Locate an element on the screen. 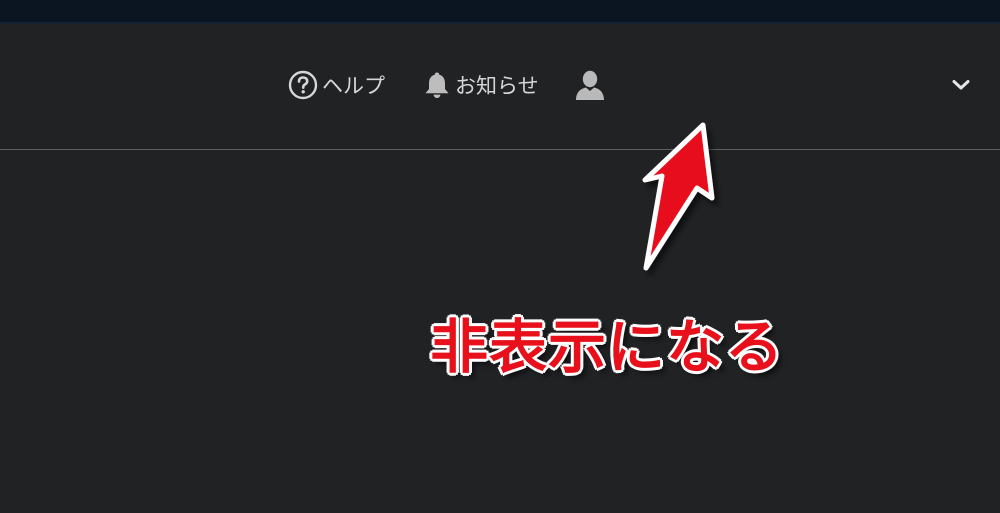 This screenshot has width=1000, height=513. top-strip is located at coordinates (500, 12).